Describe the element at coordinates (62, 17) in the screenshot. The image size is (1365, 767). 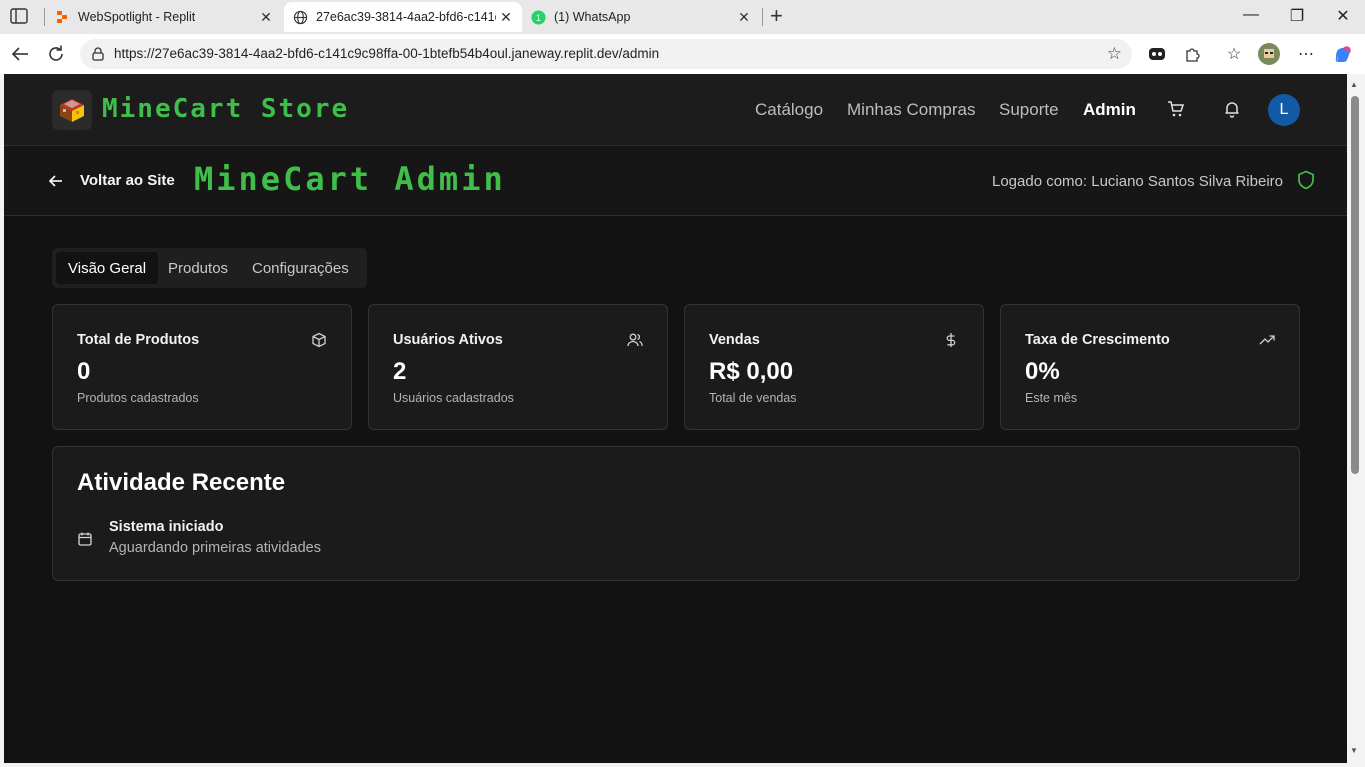
I see `replit-icon` at that location.